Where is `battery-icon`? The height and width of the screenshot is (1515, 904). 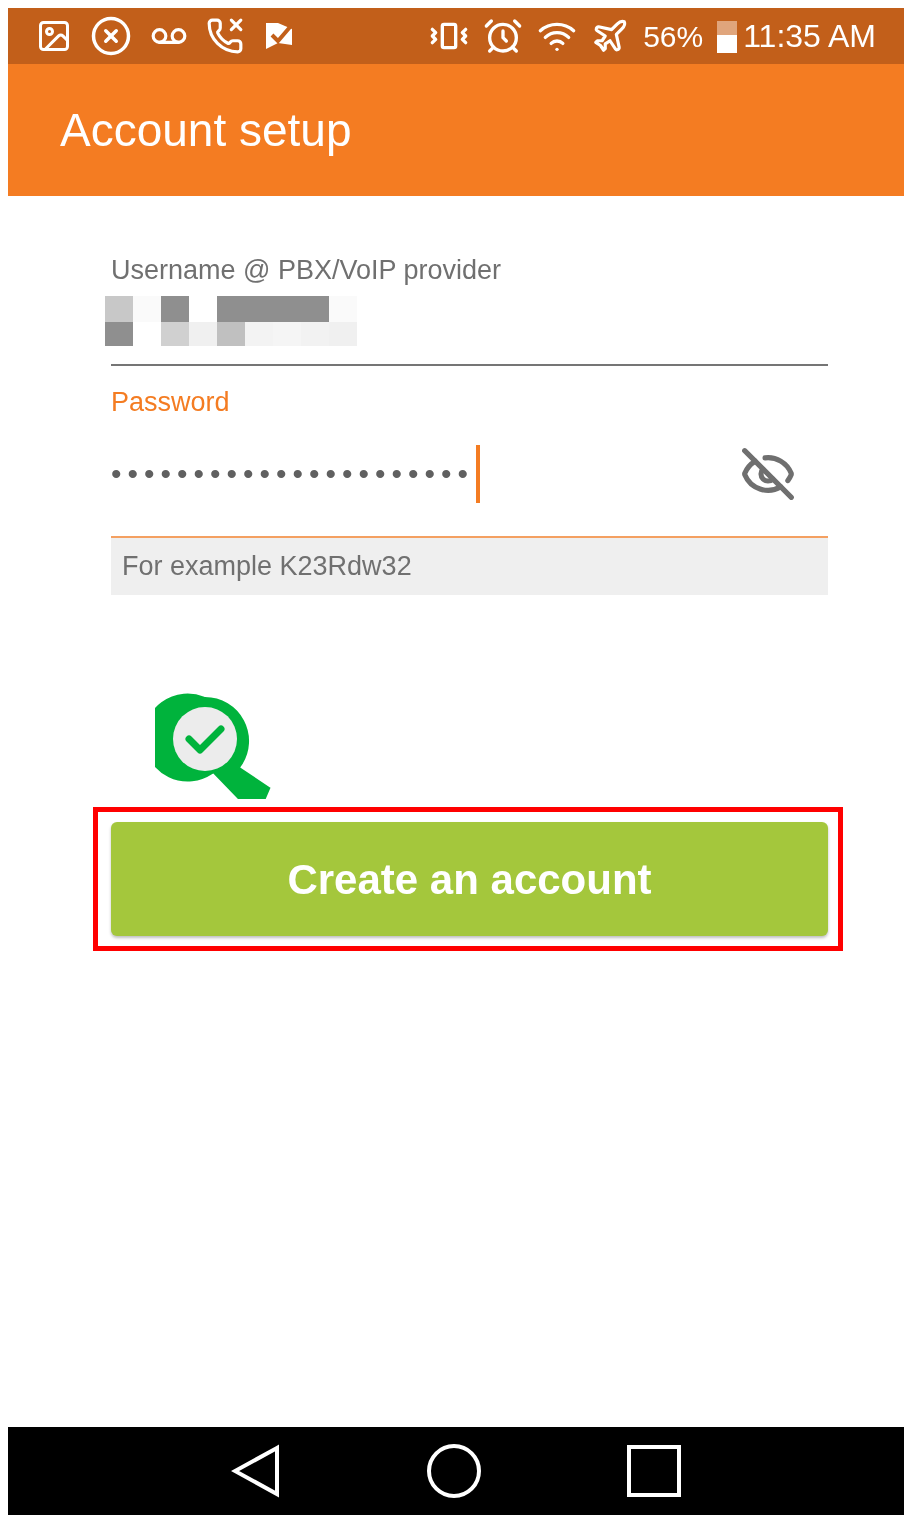
battery-icon is located at coordinates (727, 36).